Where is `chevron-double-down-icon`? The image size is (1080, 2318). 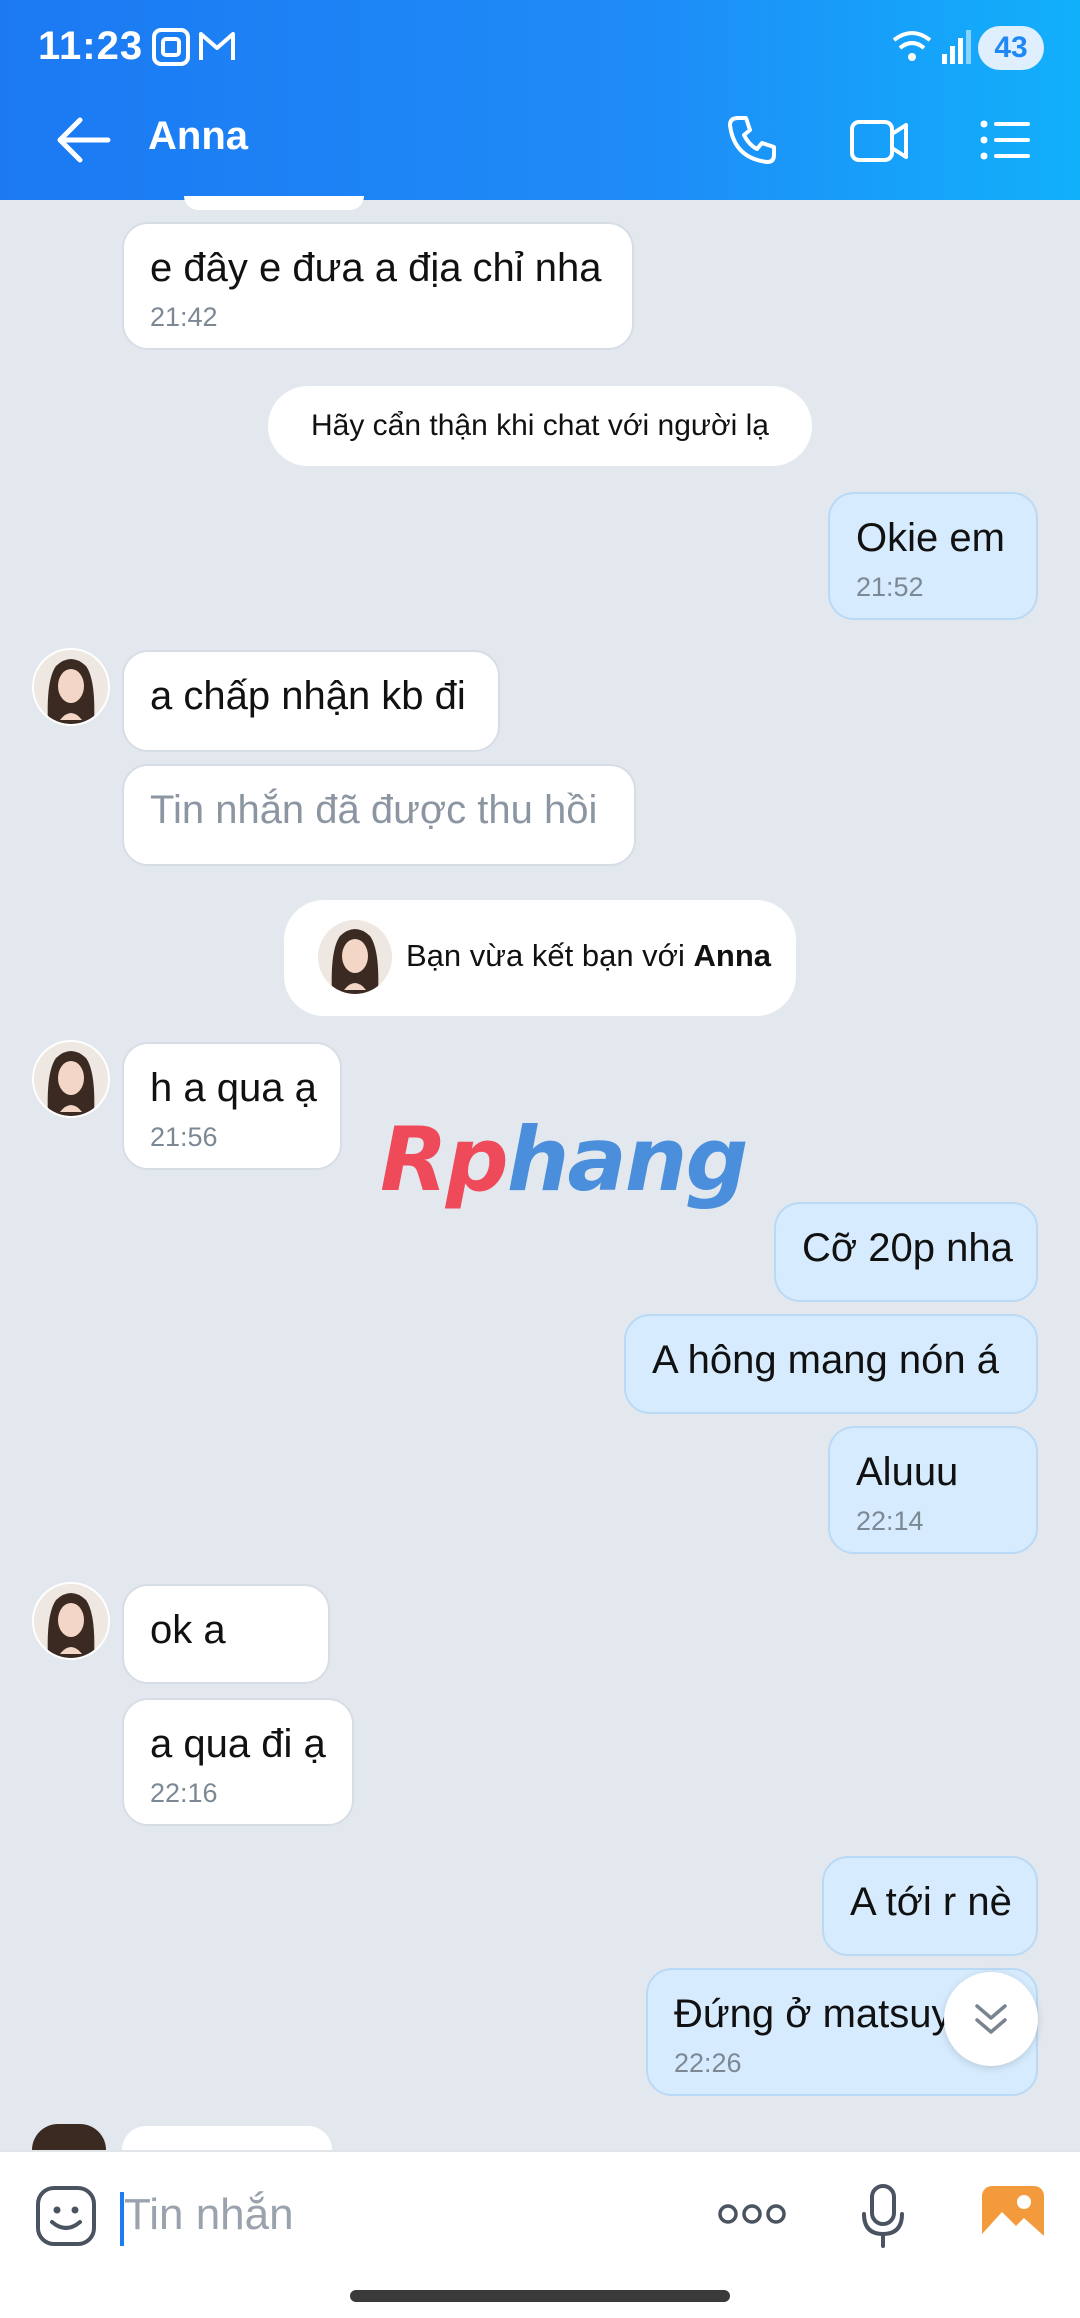 chevron-double-down-icon is located at coordinates (991, 2019).